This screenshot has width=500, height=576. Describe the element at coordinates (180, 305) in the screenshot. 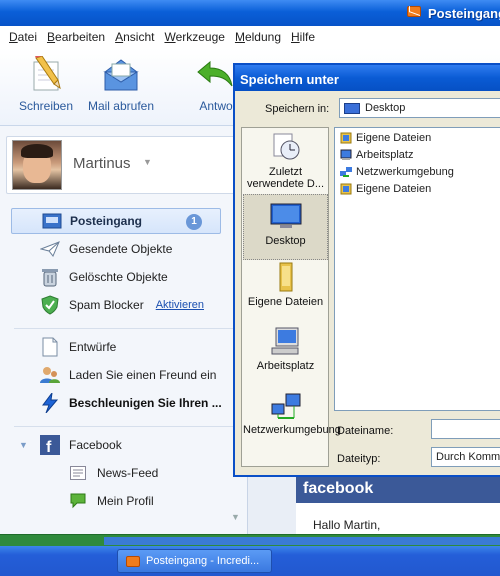

I see `activate-spam-link: Aktivieren` at that location.